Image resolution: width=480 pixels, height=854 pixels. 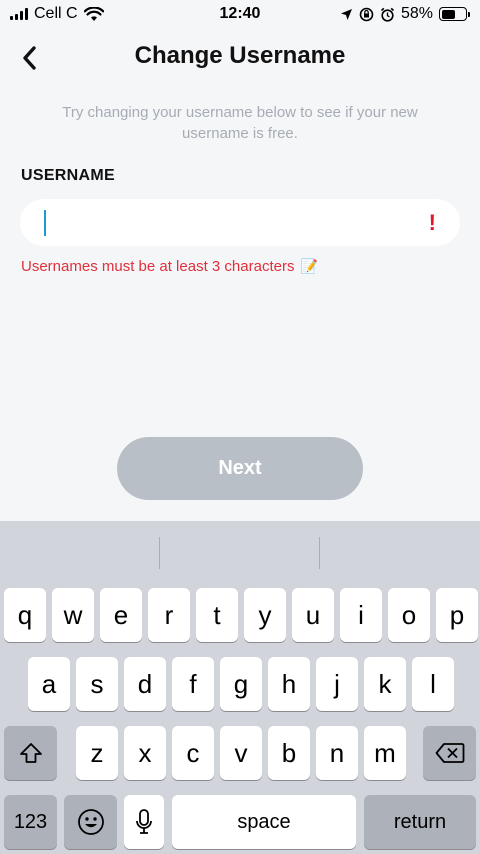 What do you see at coordinates (241, 684) in the screenshot?
I see `key-g: g` at bounding box center [241, 684].